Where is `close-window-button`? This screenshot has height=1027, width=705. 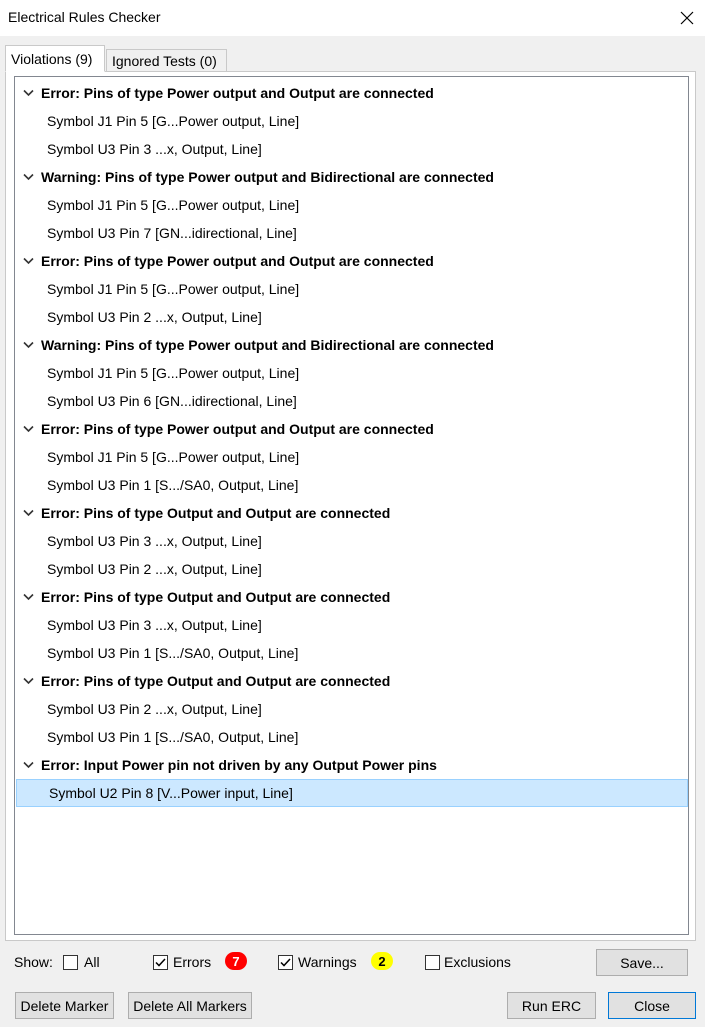 close-window-button is located at coordinates (687, 18).